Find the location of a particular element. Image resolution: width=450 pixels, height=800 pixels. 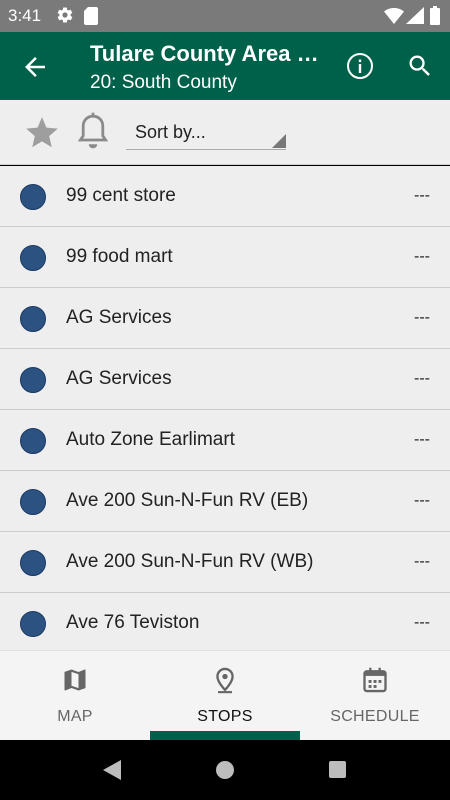

stop-name: 99 cent store is located at coordinates (121, 195).